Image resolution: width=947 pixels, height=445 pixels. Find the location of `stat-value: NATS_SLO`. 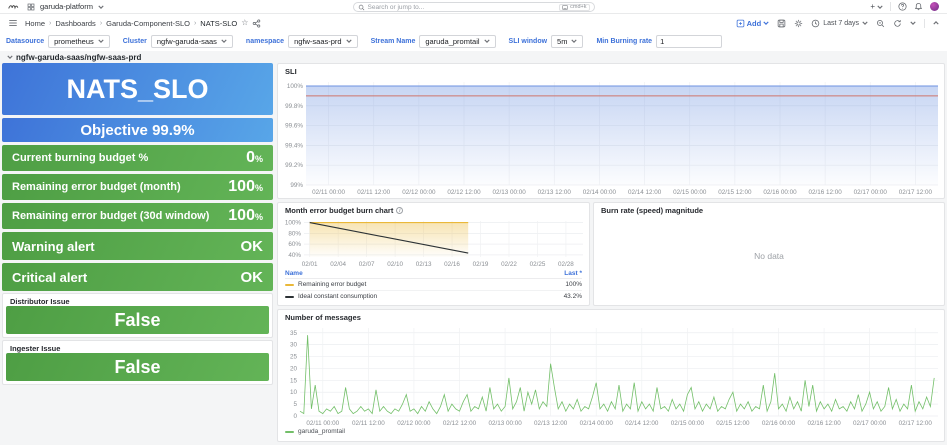

stat-value: NATS_SLO is located at coordinates (137, 88).